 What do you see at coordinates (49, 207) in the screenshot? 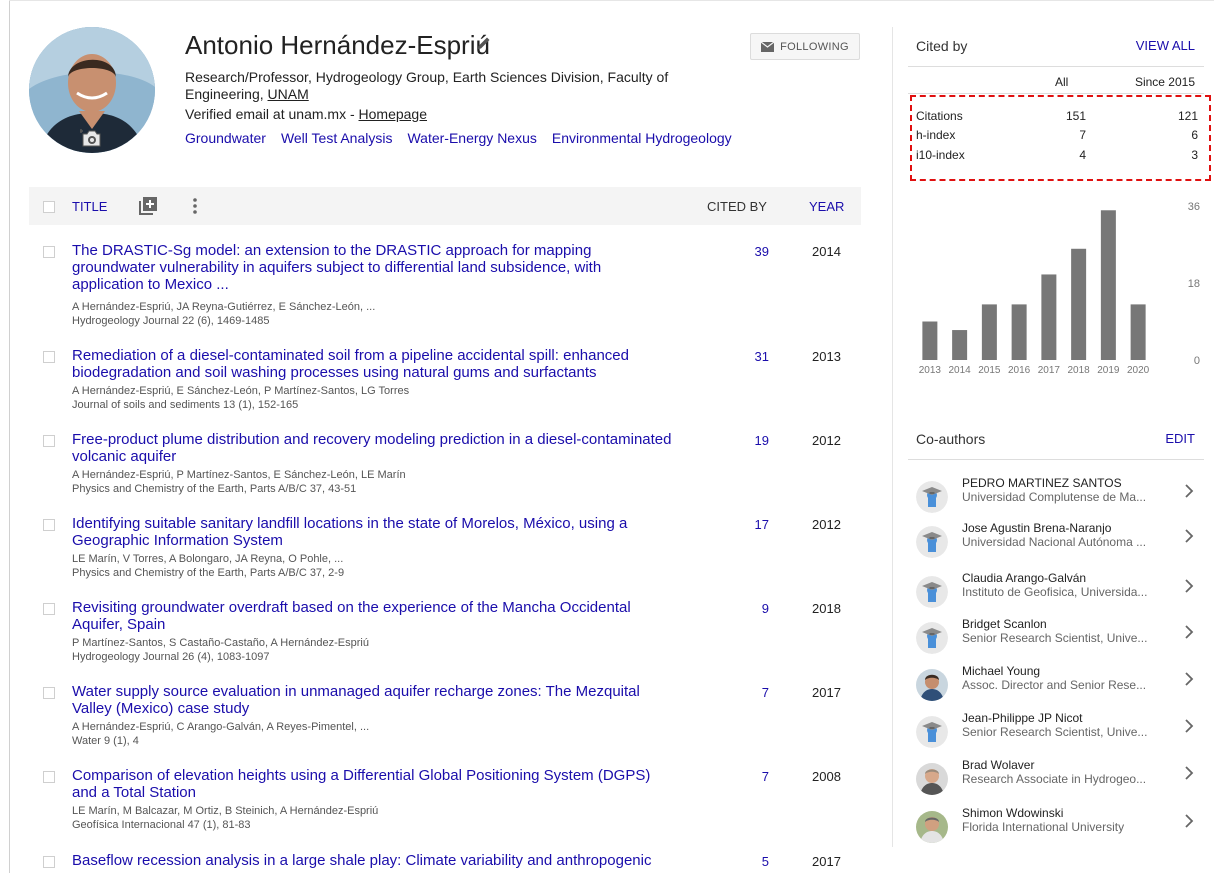
I see `select-all-checkbox` at bounding box center [49, 207].